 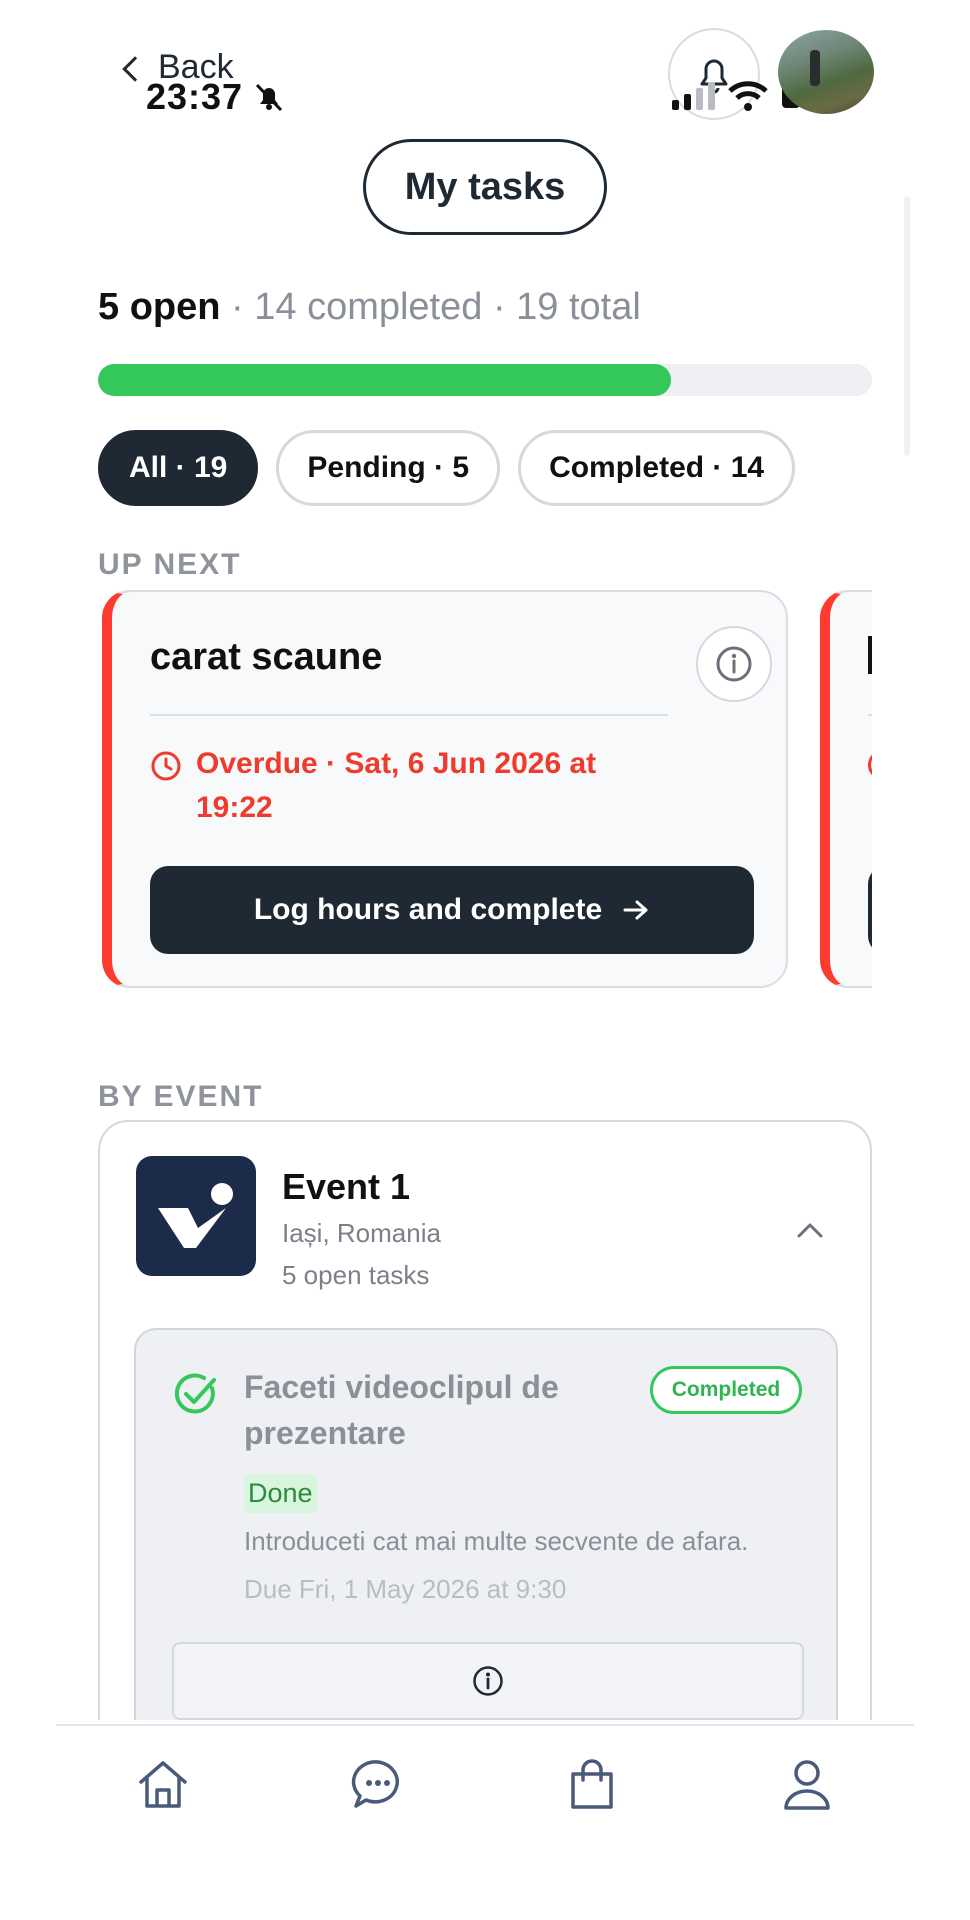 I want to click on filter-pending: Pending · 5, so click(x=388, y=468).